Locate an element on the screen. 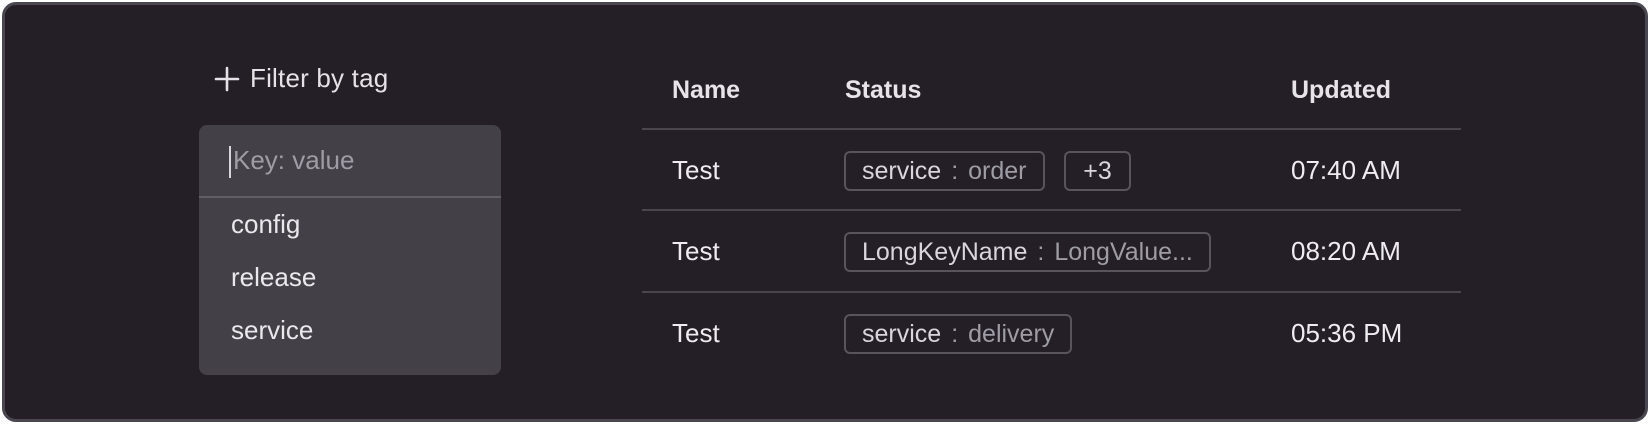 This screenshot has height=428, width=1648. more-tags-badge: +3 is located at coordinates (1097, 171).